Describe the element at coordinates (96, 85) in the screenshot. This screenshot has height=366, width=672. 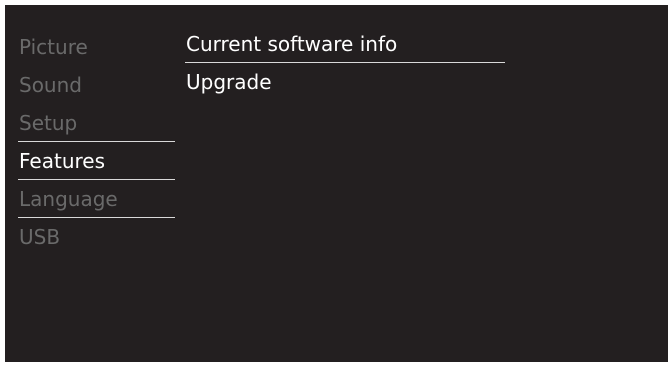
I see `menu-item-sound: Sound` at that location.